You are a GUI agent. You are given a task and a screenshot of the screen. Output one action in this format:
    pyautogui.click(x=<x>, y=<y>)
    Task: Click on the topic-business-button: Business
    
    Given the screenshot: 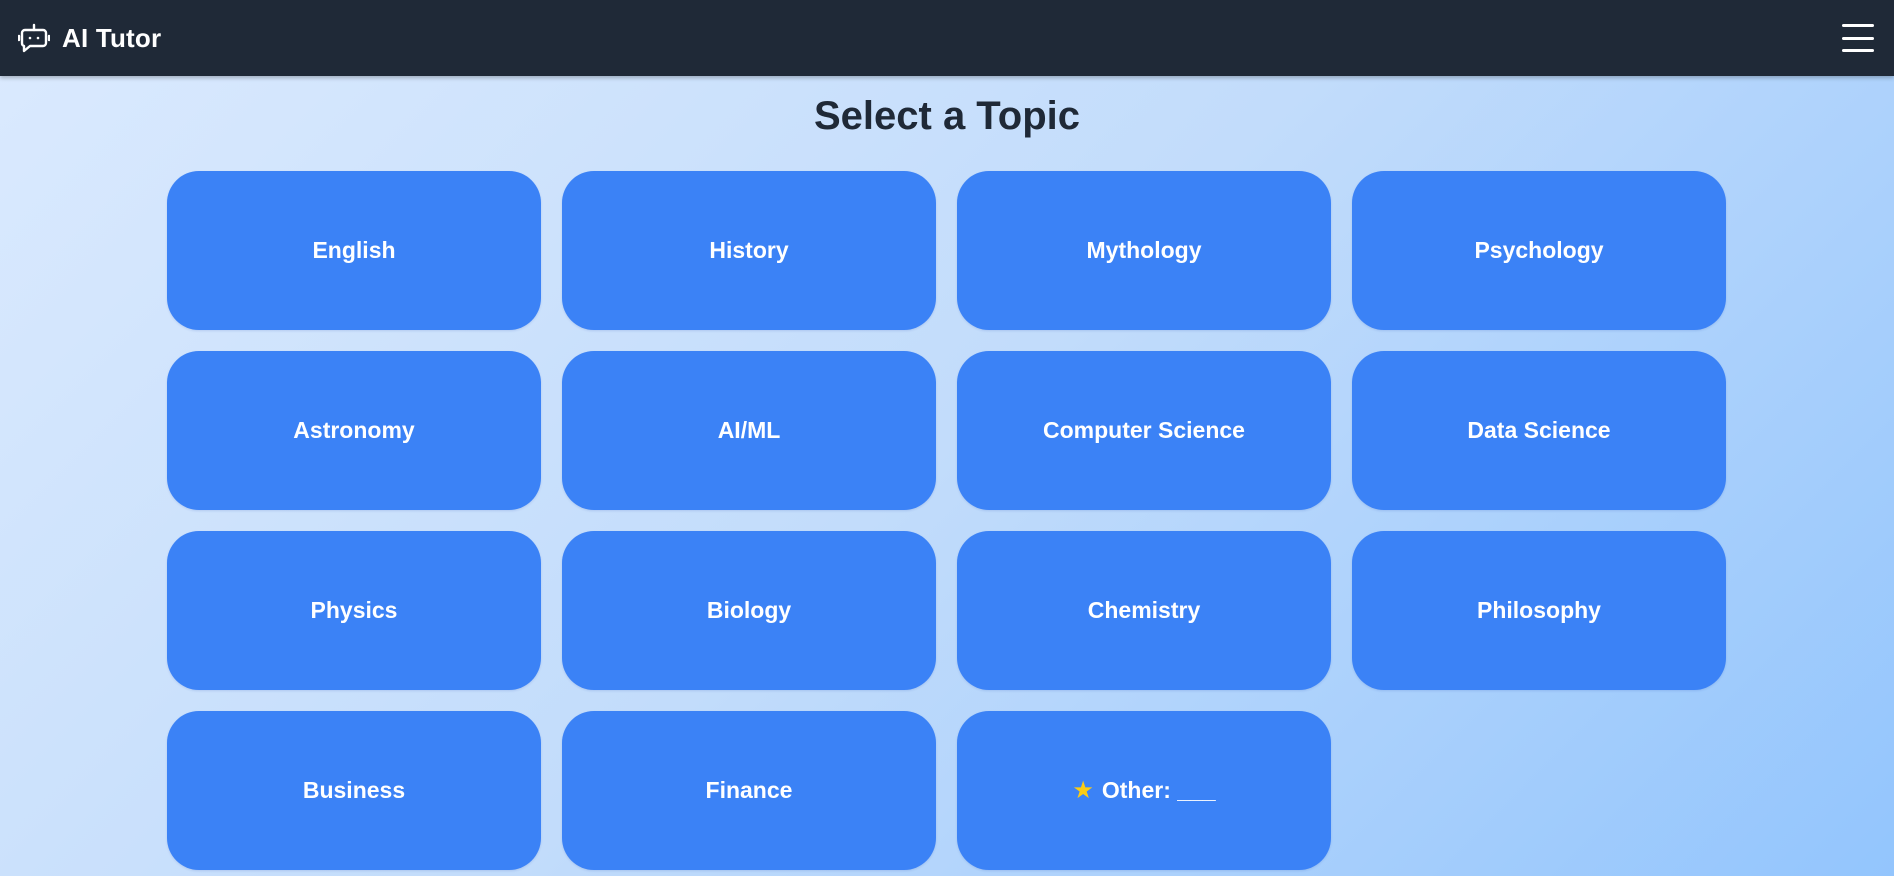 What is the action you would take?
    pyautogui.click(x=354, y=790)
    